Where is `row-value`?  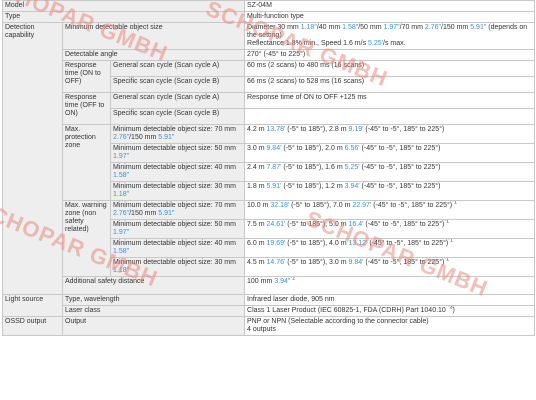
row-value is located at coordinates (390, 116).